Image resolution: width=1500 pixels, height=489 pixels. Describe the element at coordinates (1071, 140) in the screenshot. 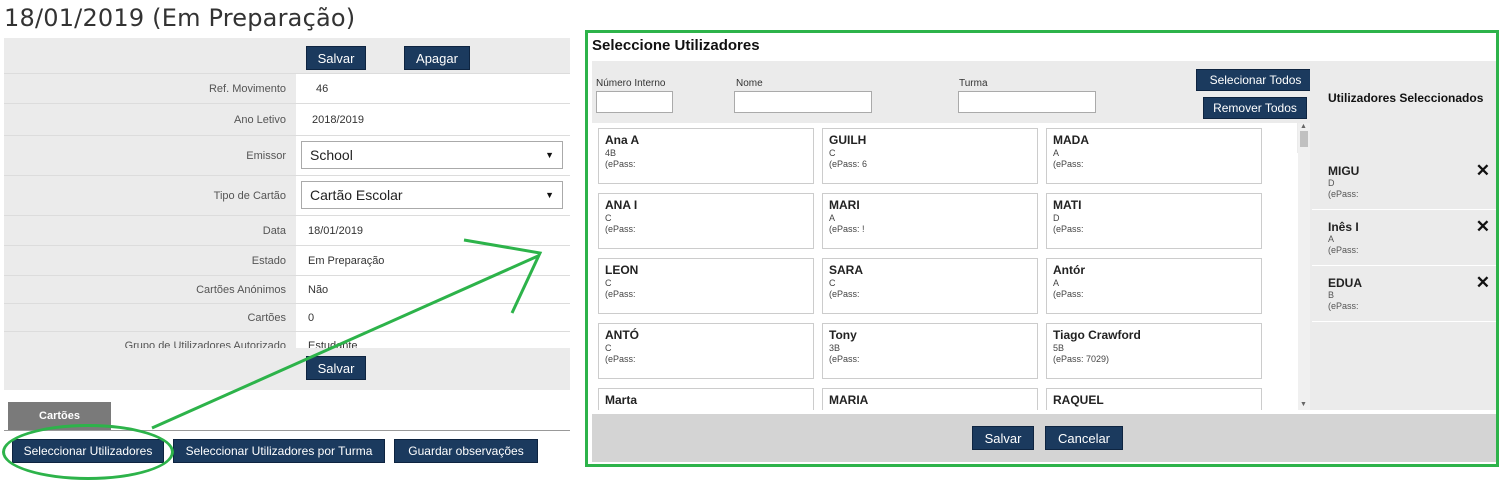

I see `user-name: MADA` at that location.